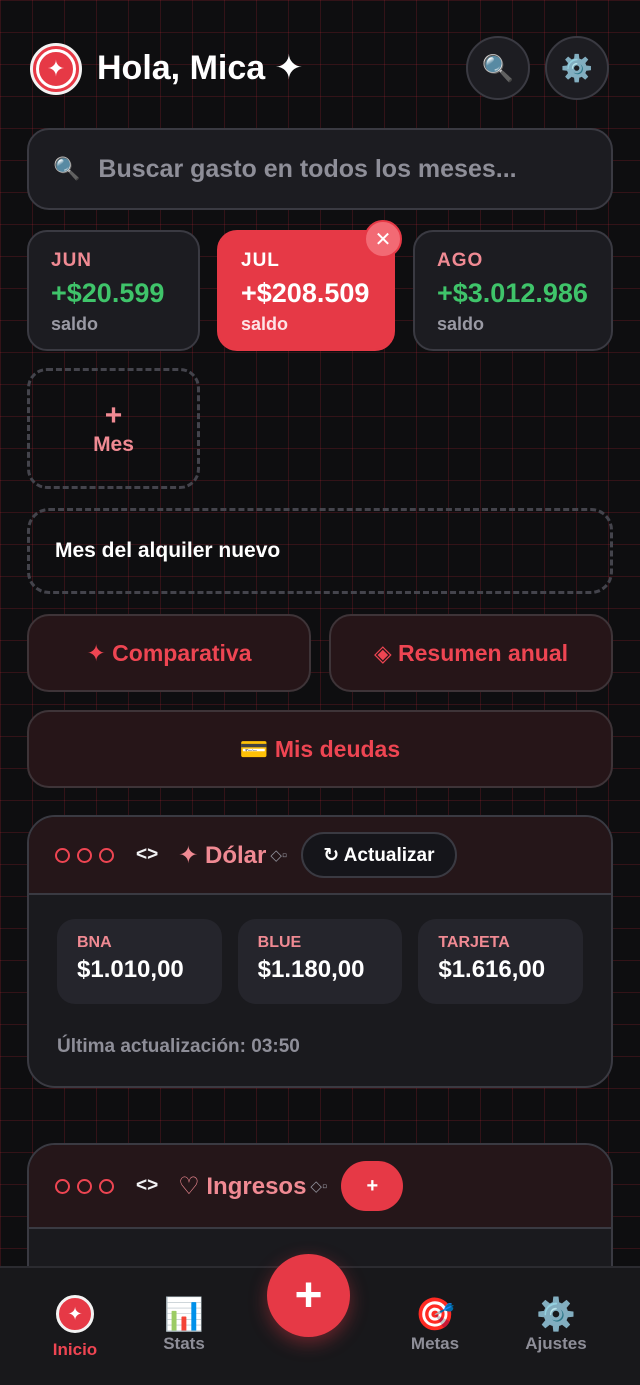 The image size is (640, 1385). Describe the element at coordinates (242, 1186) in the screenshot. I see `panel-title: ♡ Ingresos` at that location.